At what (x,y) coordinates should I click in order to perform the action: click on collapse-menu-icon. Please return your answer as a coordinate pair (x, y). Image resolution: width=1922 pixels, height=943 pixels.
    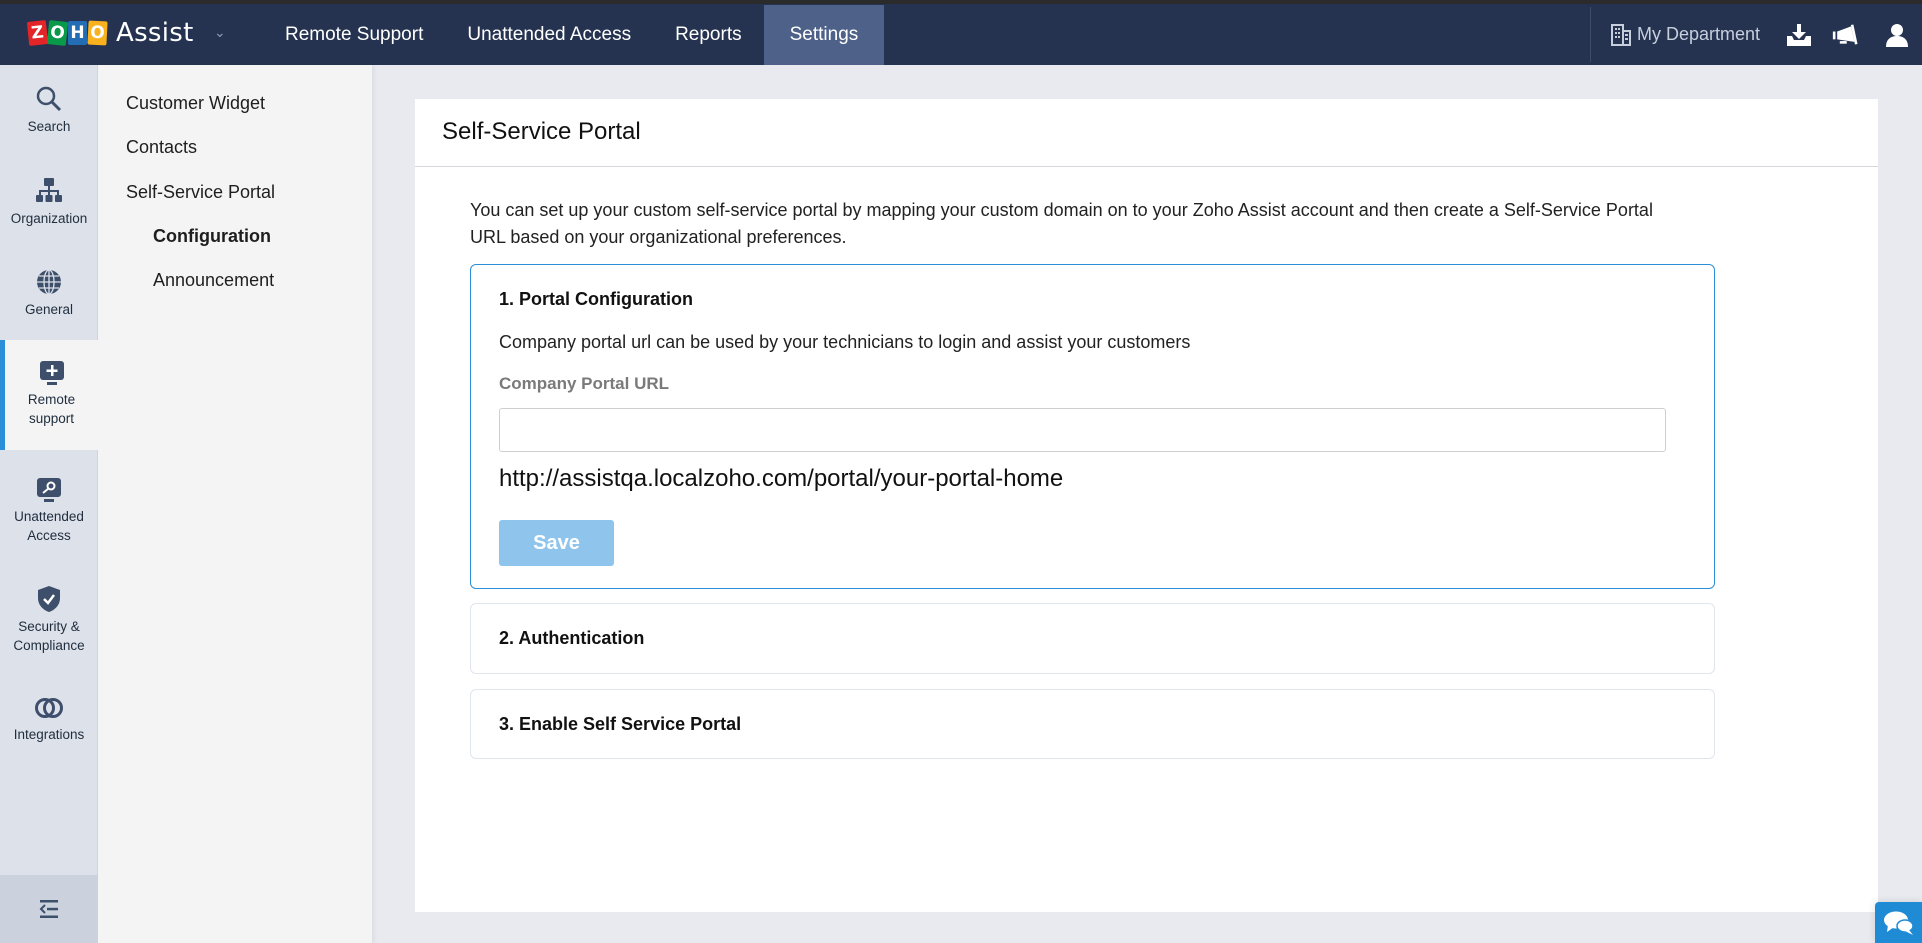
    Looking at the image, I should click on (48, 909).